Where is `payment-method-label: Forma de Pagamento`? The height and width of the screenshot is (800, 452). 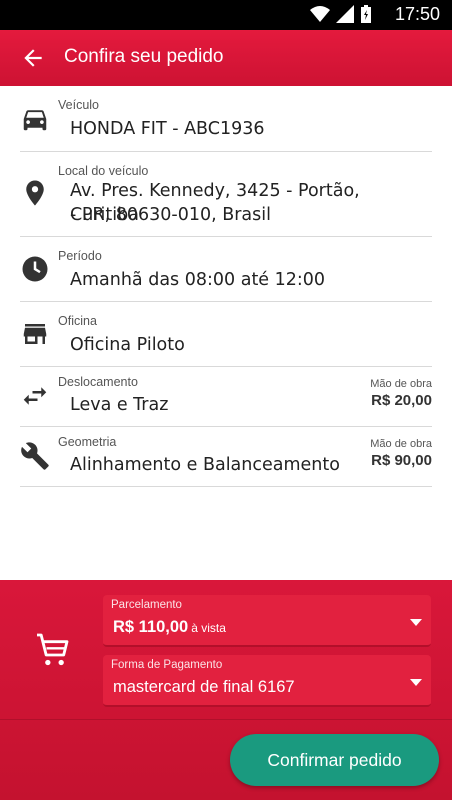
payment-method-label: Forma de Pagamento is located at coordinates (167, 665).